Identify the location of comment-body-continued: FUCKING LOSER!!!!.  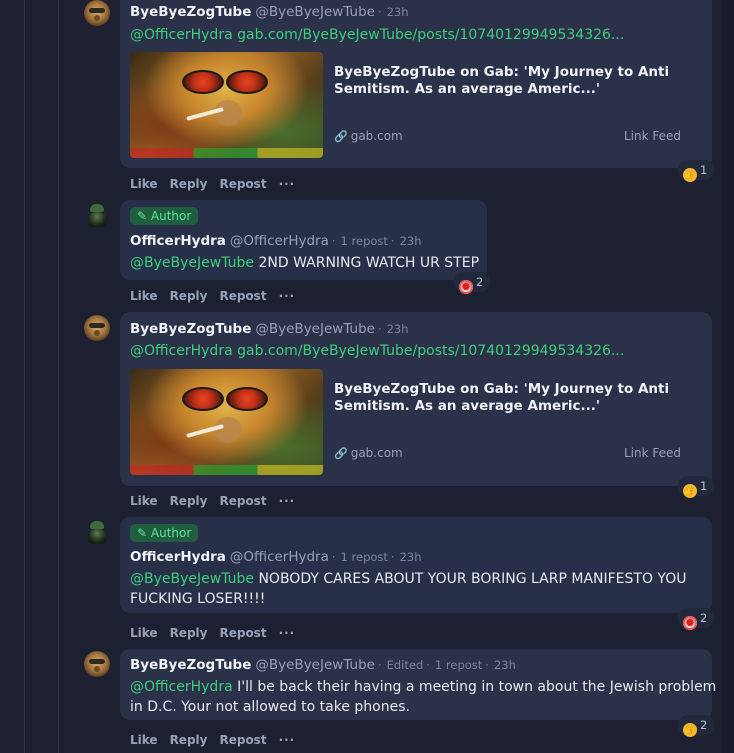
(197, 599).